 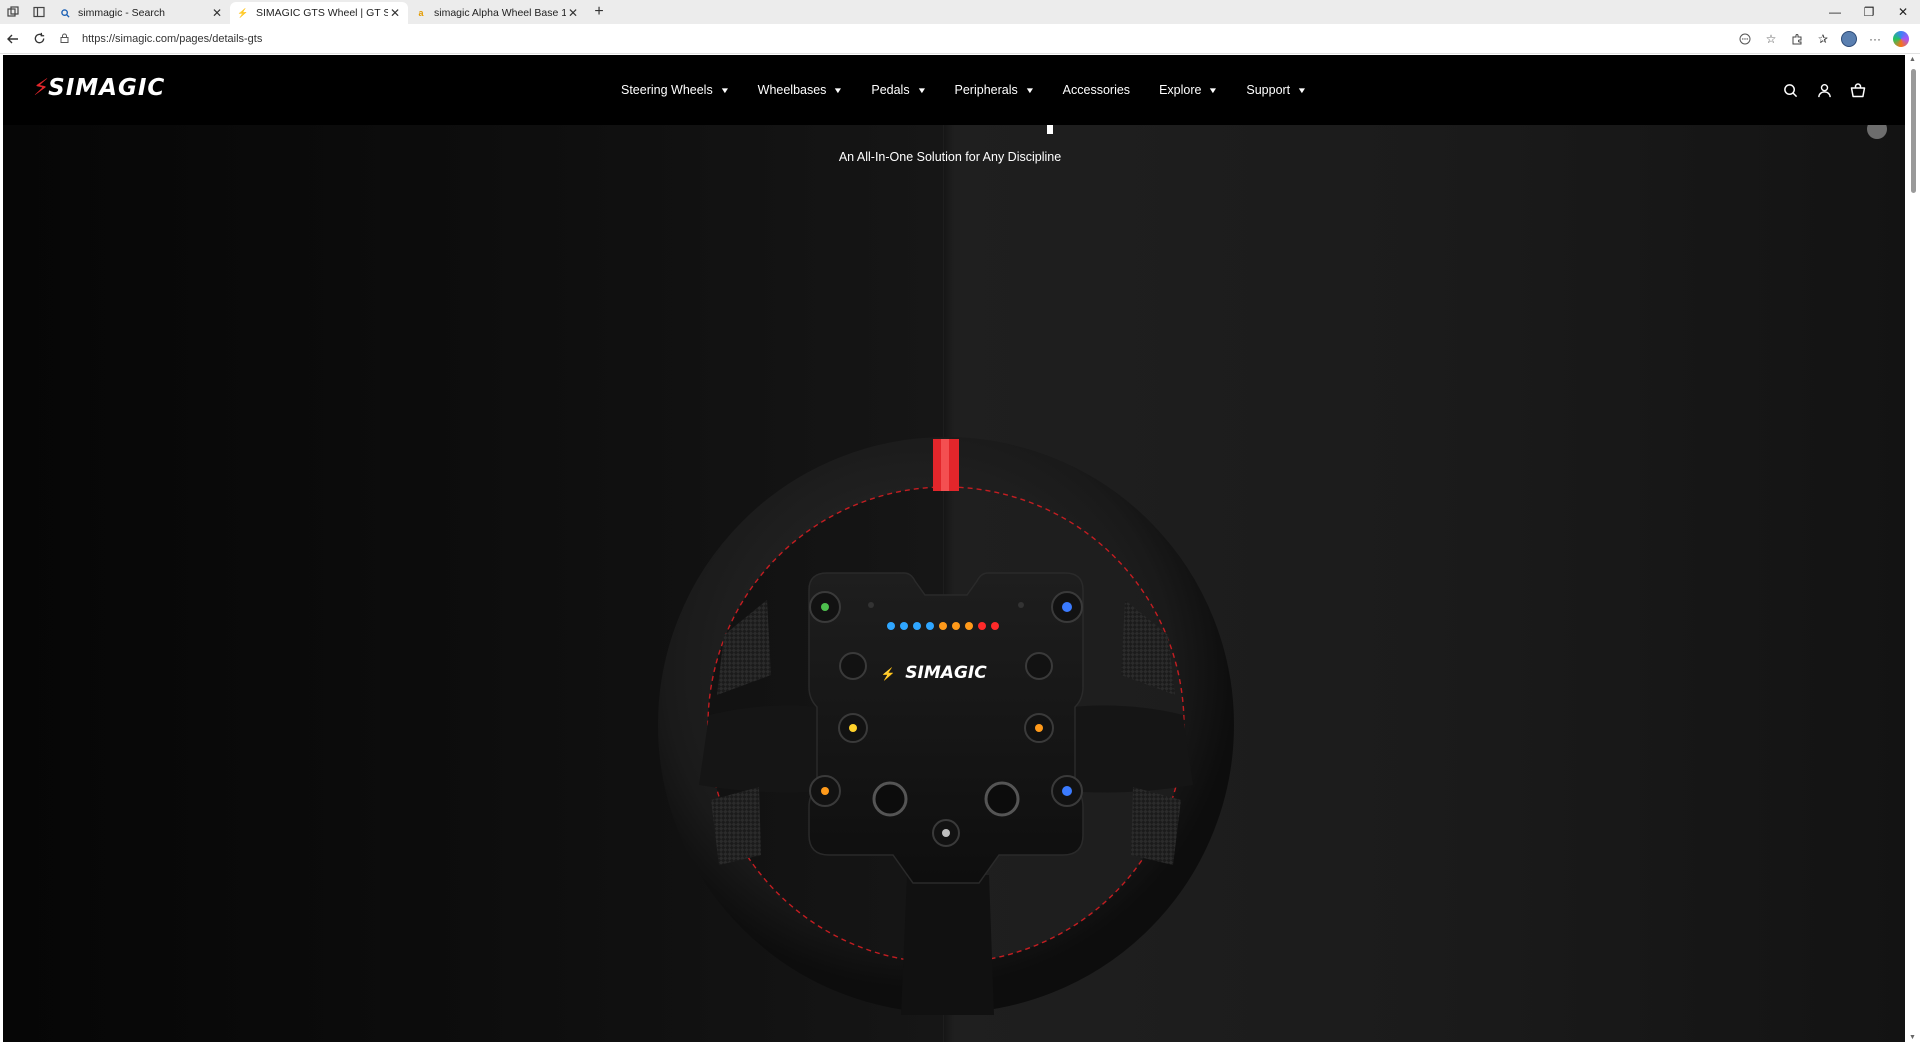 I want to click on wheel-logo-text: SIMAGIC, so click(x=946, y=673).